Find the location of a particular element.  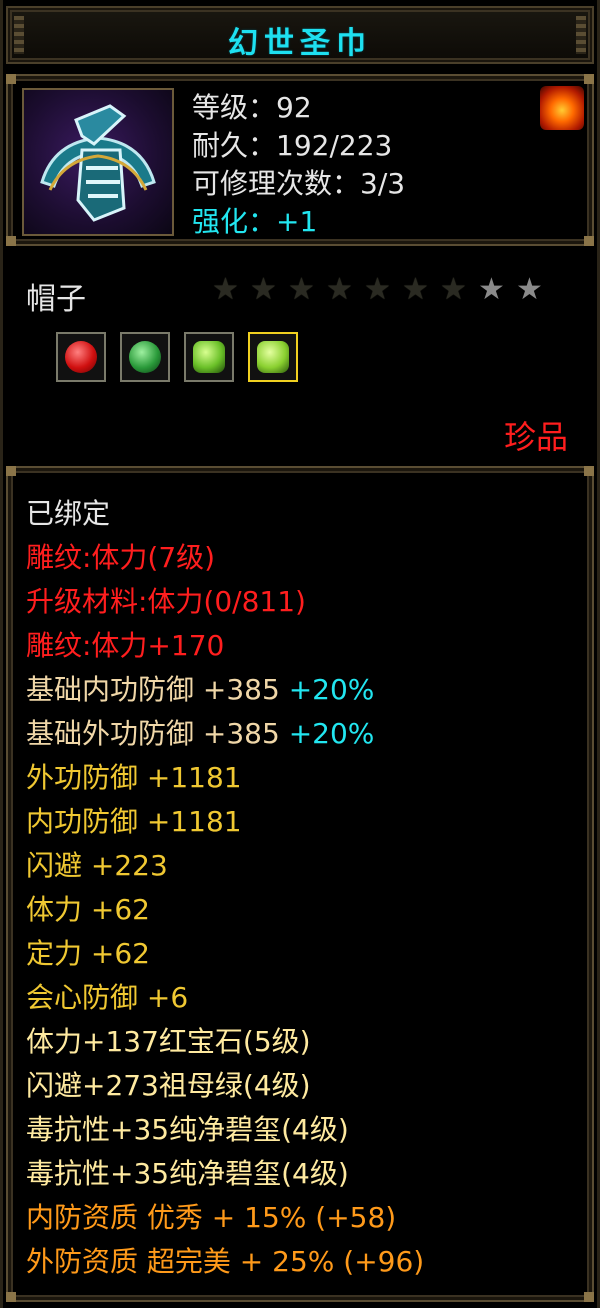

attribute-text: 会心防御 +6 is located at coordinates (107, 997).